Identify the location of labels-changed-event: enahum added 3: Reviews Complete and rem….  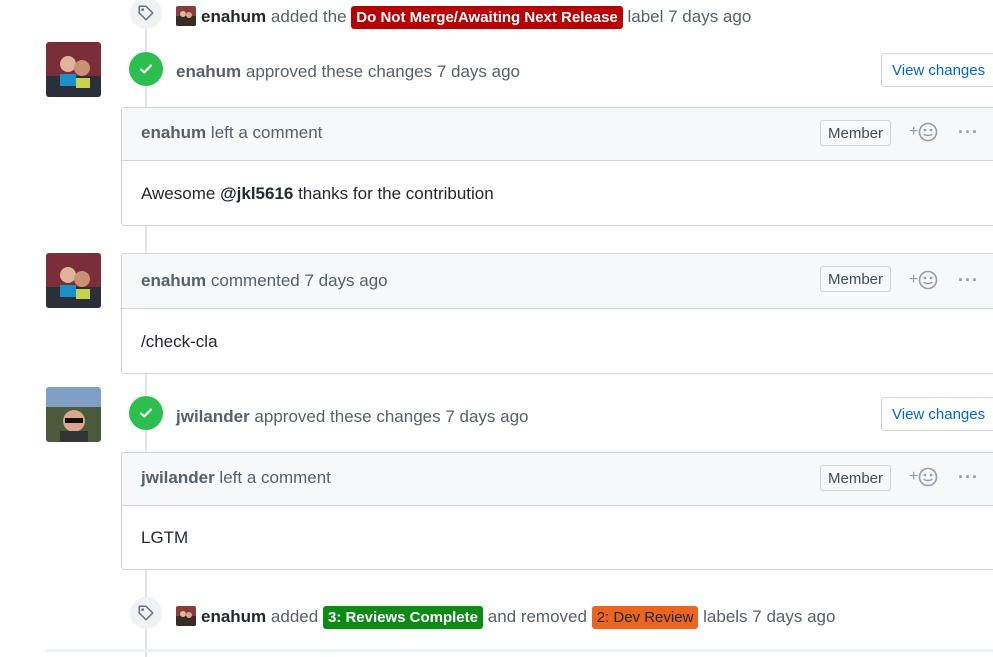
(505, 617).